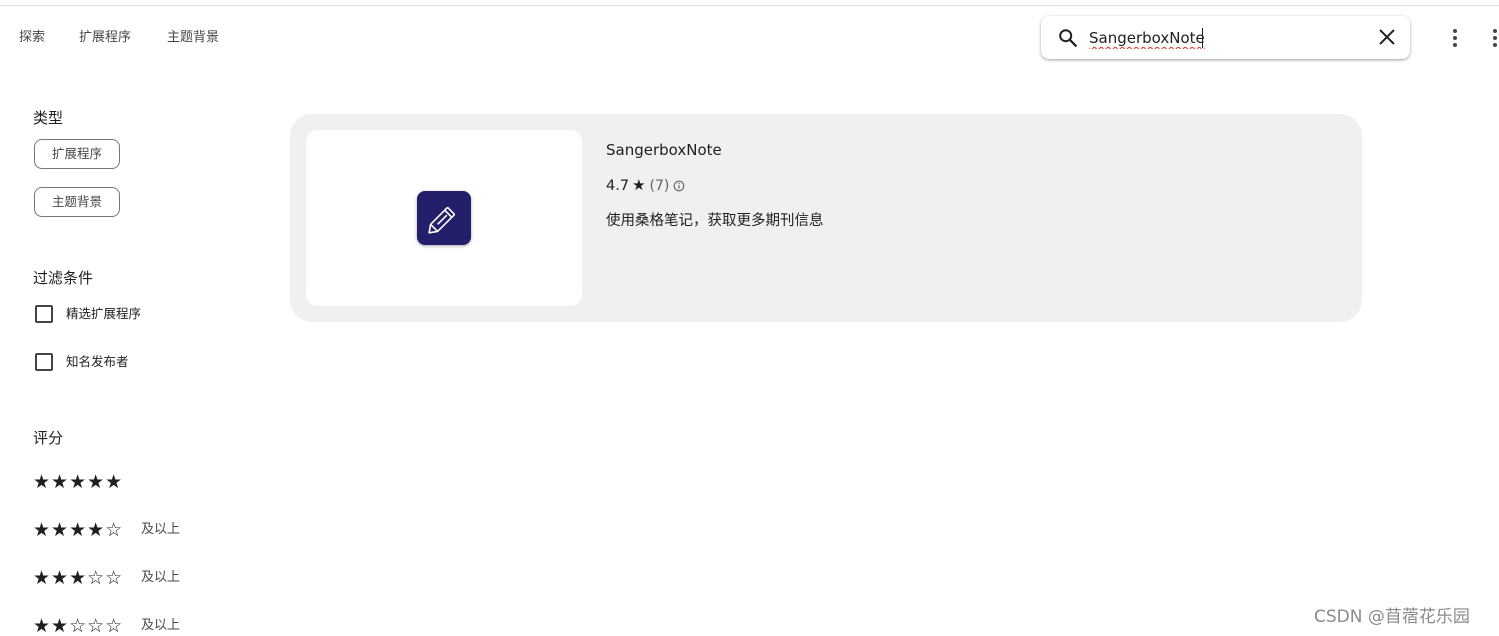 This screenshot has height=636, width=1499. Describe the element at coordinates (32, 38) in the screenshot. I see `nav-explore: 探索` at that location.